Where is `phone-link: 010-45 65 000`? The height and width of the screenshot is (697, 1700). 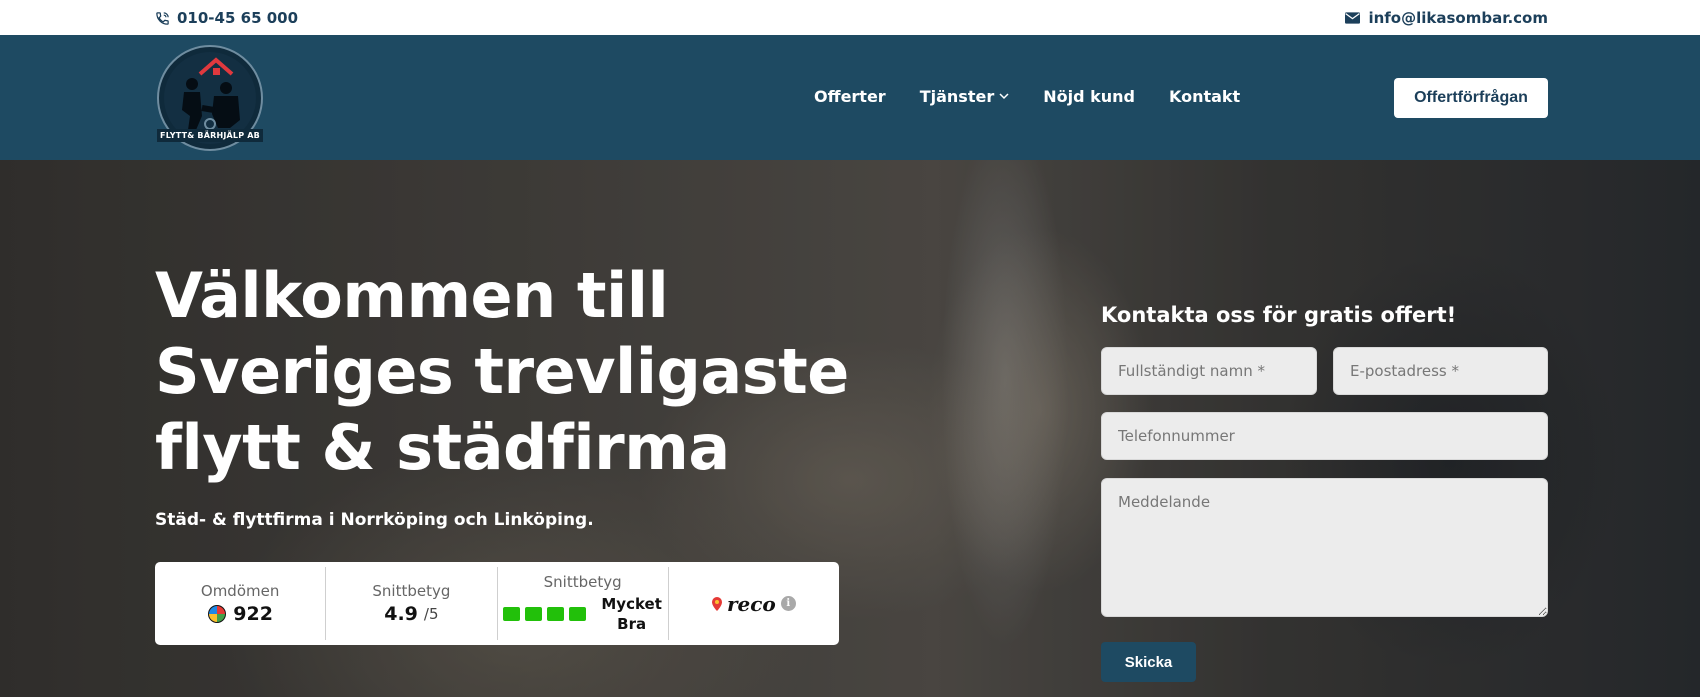
phone-link: 010-45 65 000 is located at coordinates (226, 18).